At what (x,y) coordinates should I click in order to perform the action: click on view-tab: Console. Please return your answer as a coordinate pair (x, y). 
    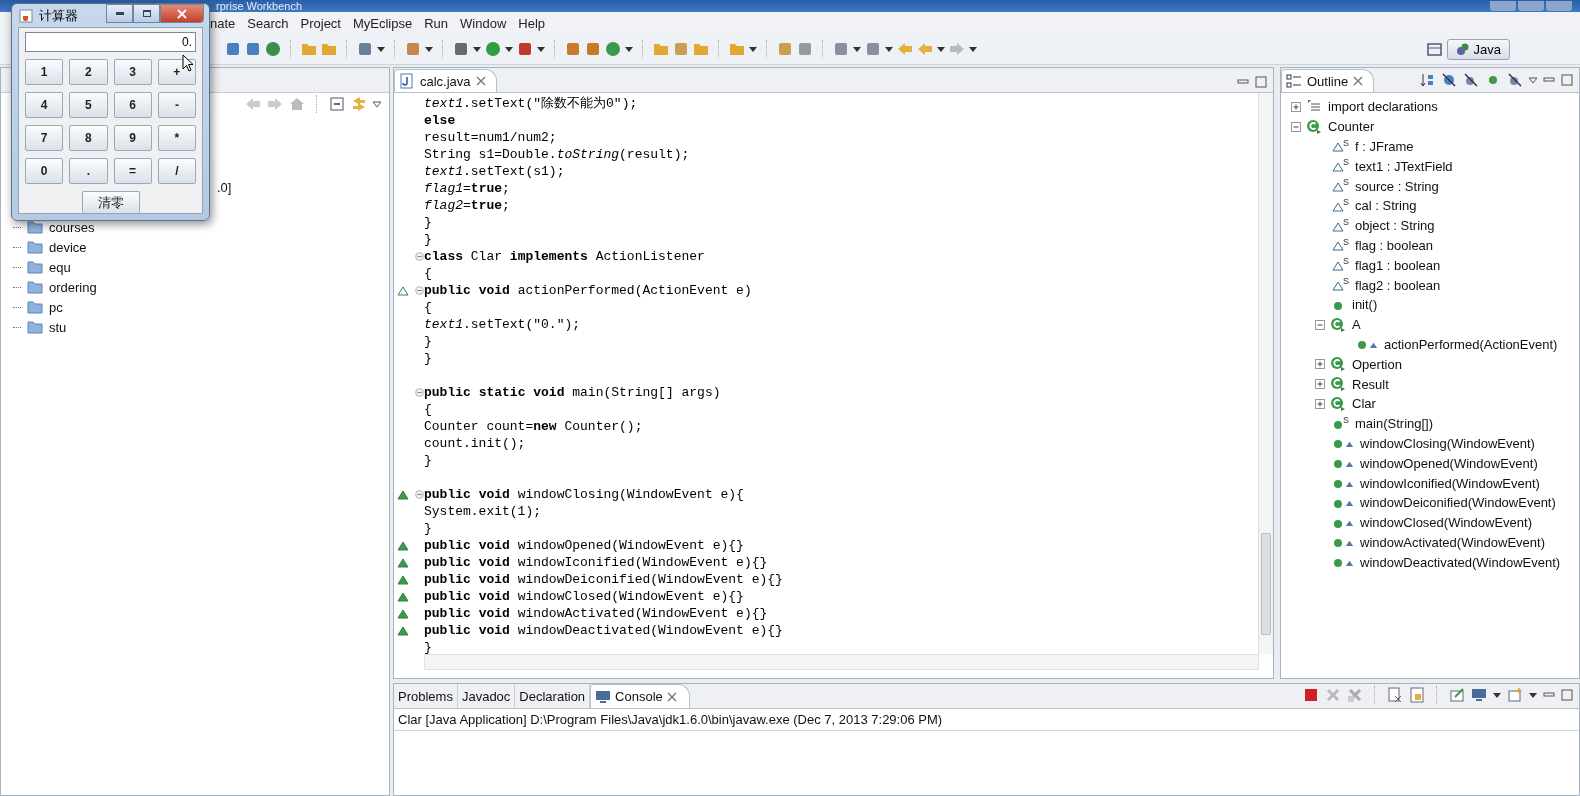
    Looking at the image, I should click on (640, 696).